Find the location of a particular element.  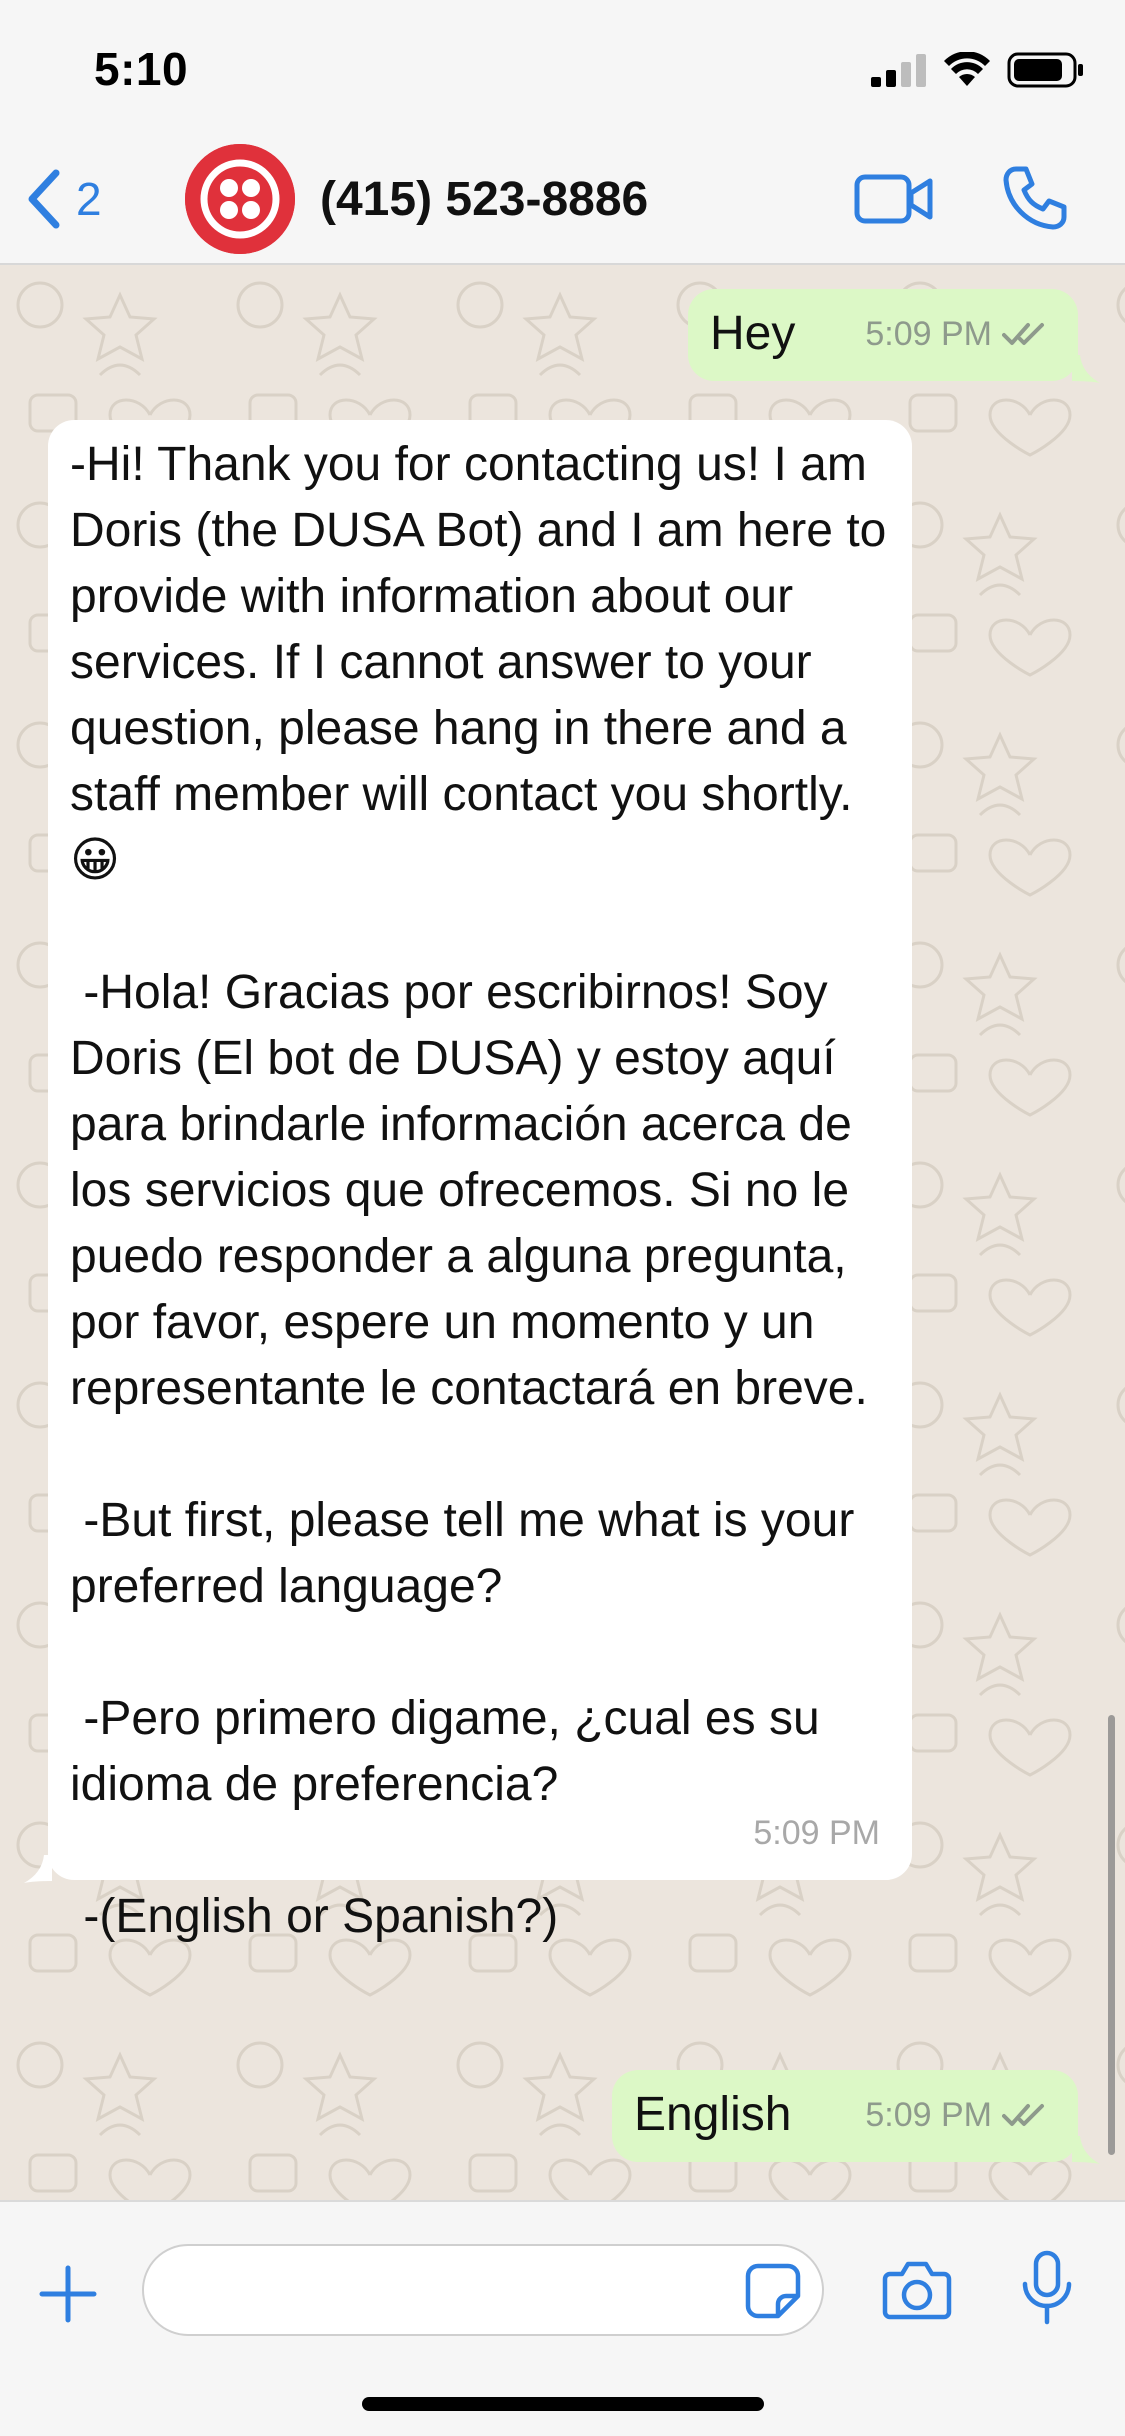

status-icons is located at coordinates (978, 70).